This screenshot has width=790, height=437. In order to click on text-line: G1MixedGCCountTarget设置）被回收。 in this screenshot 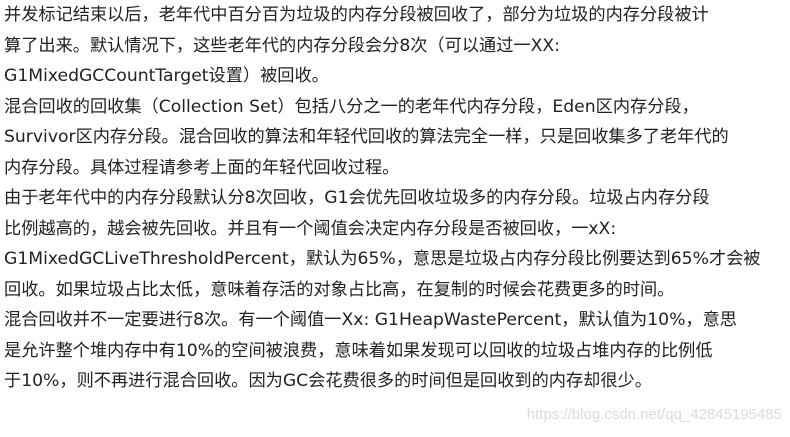, I will do `click(166, 76)`.